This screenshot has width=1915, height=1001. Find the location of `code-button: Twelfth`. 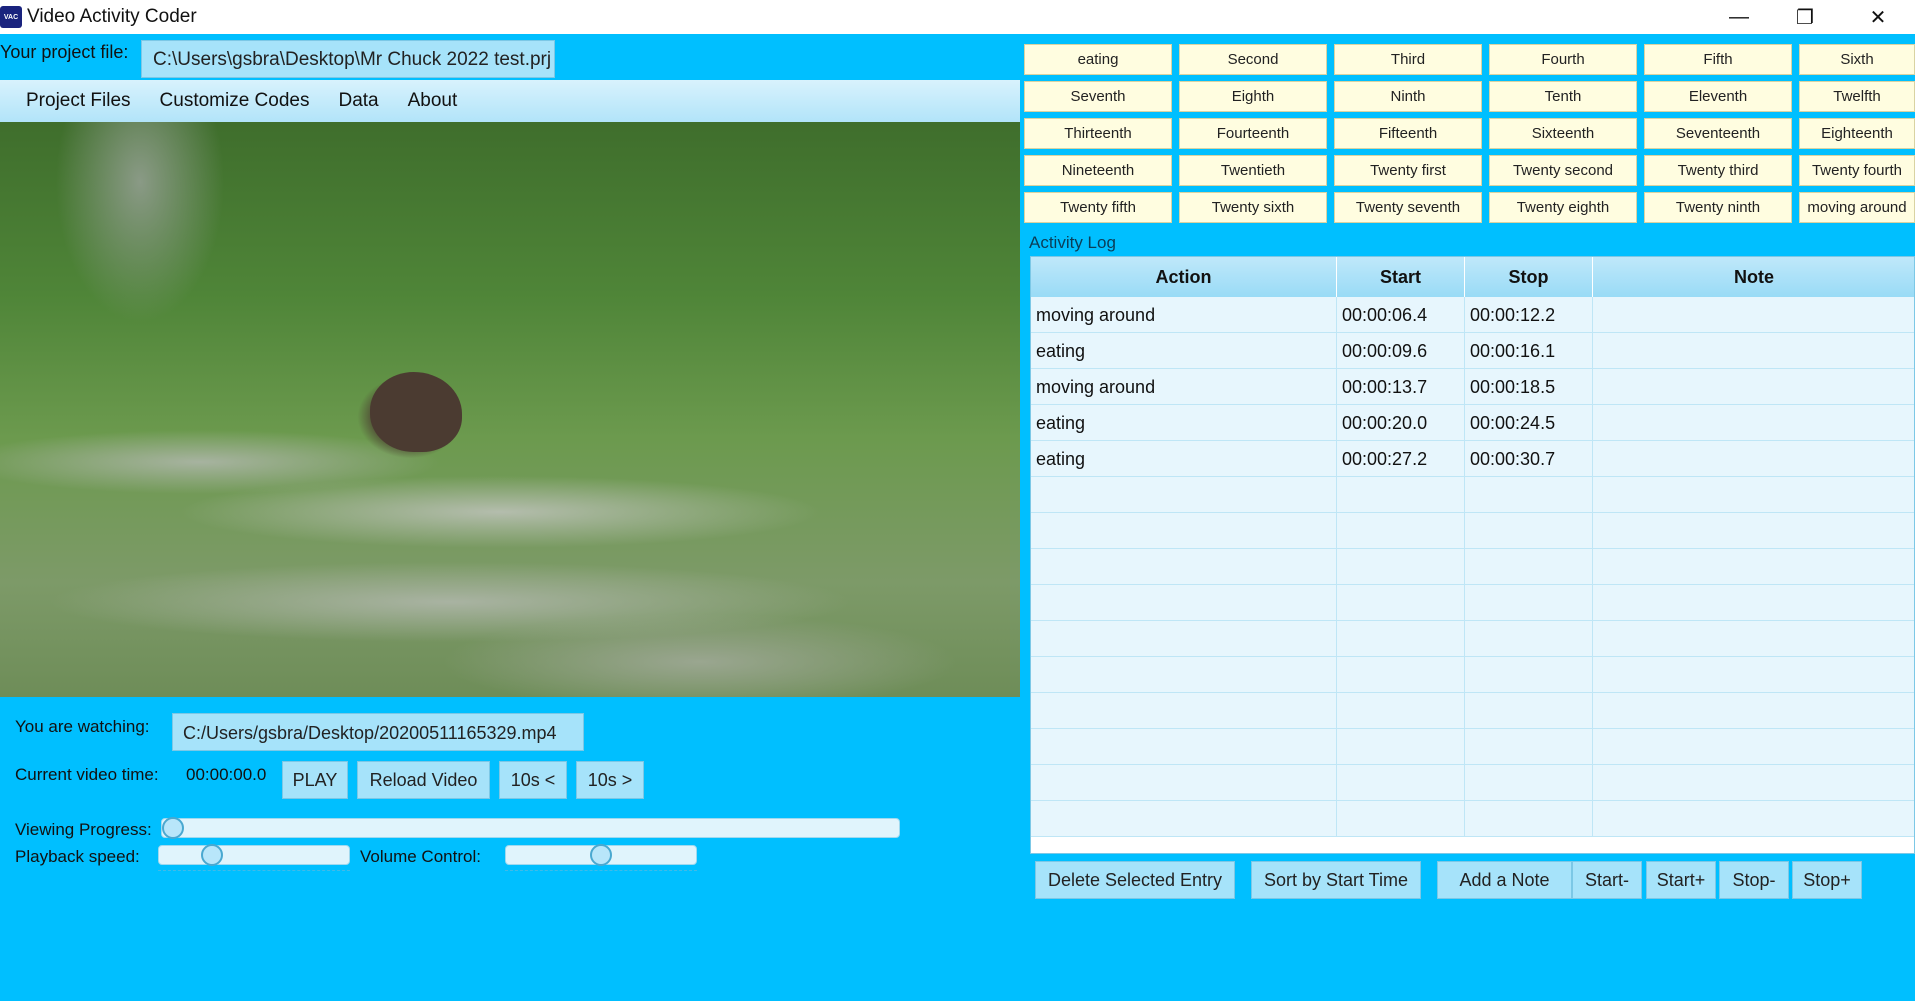

code-button: Twelfth is located at coordinates (1857, 96).